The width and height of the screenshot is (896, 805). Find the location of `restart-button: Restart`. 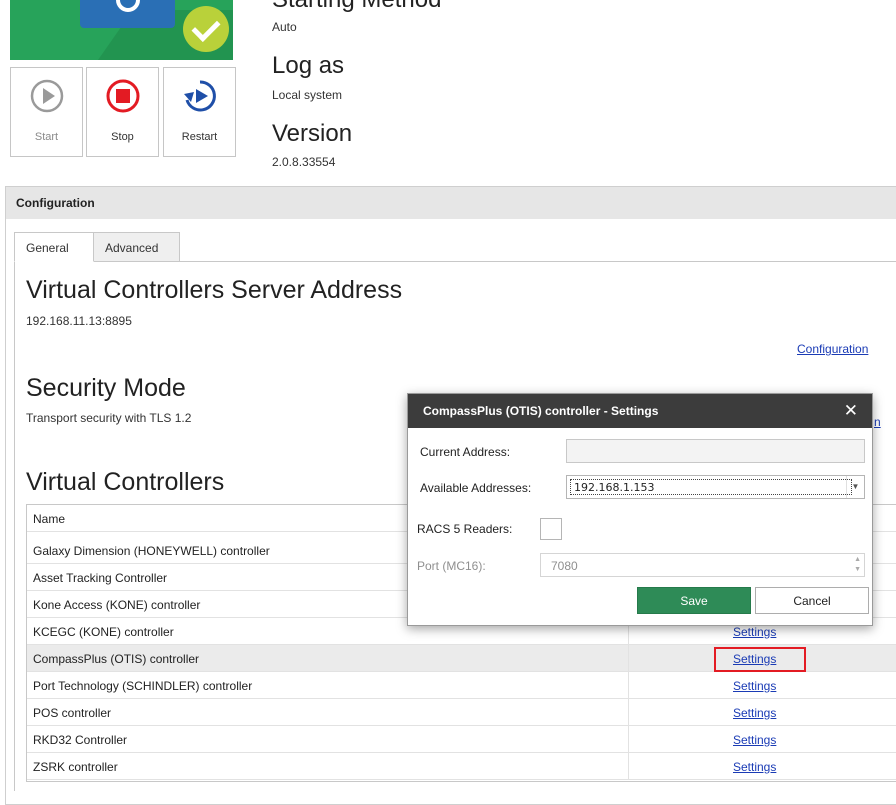

restart-button: Restart is located at coordinates (199, 112).